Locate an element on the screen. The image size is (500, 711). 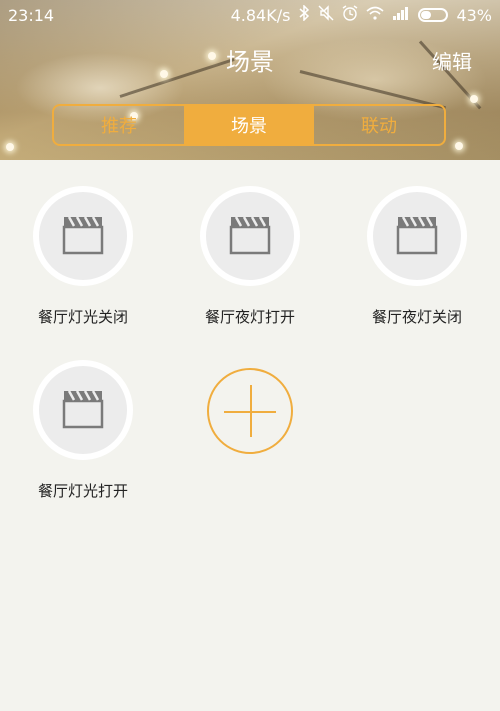
scene-label: 餐厅夜灯关闭 is located at coordinates (416, 317).